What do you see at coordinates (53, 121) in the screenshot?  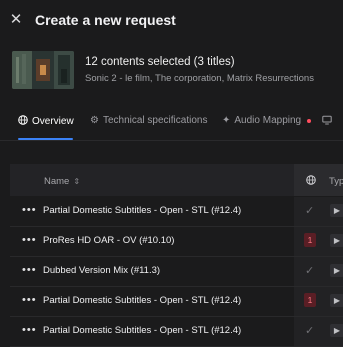 I see `tab-label: Overview` at bounding box center [53, 121].